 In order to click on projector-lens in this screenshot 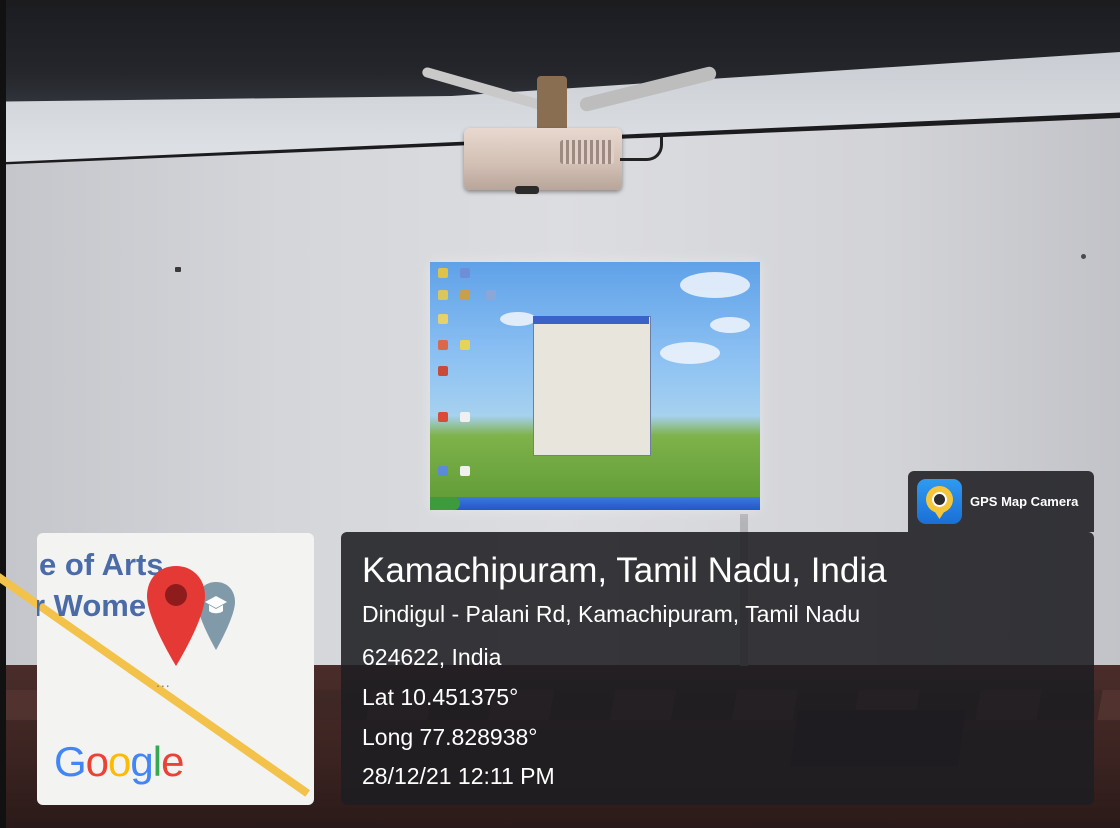, I will do `click(527, 190)`.